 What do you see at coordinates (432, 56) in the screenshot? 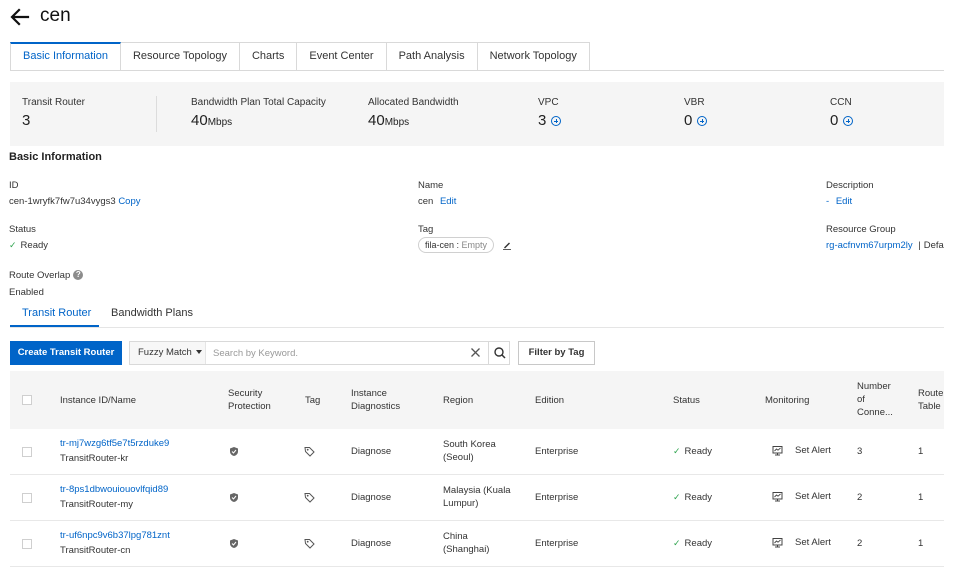
I see `tab-path-analysis: Path Analysis` at bounding box center [432, 56].